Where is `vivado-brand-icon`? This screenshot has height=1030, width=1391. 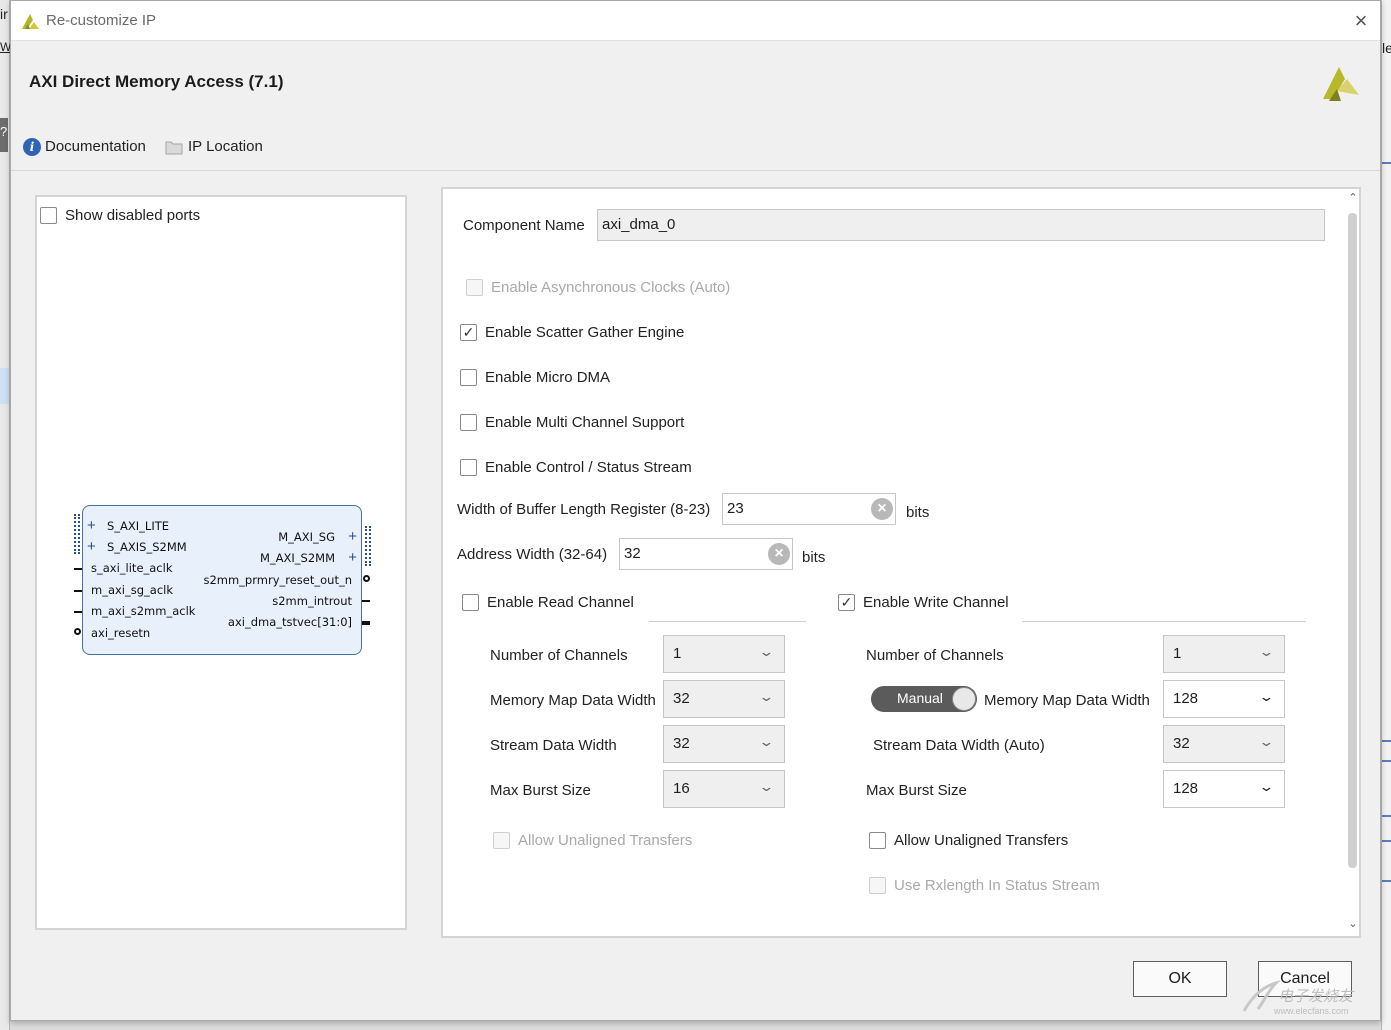
vivado-brand-icon is located at coordinates (1341, 84).